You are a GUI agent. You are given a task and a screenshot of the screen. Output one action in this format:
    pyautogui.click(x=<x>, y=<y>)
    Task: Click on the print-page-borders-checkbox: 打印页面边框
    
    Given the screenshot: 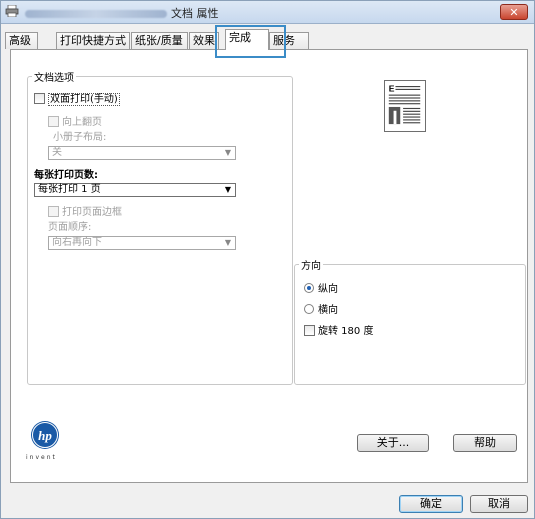 What is the action you would take?
    pyautogui.click(x=85, y=210)
    